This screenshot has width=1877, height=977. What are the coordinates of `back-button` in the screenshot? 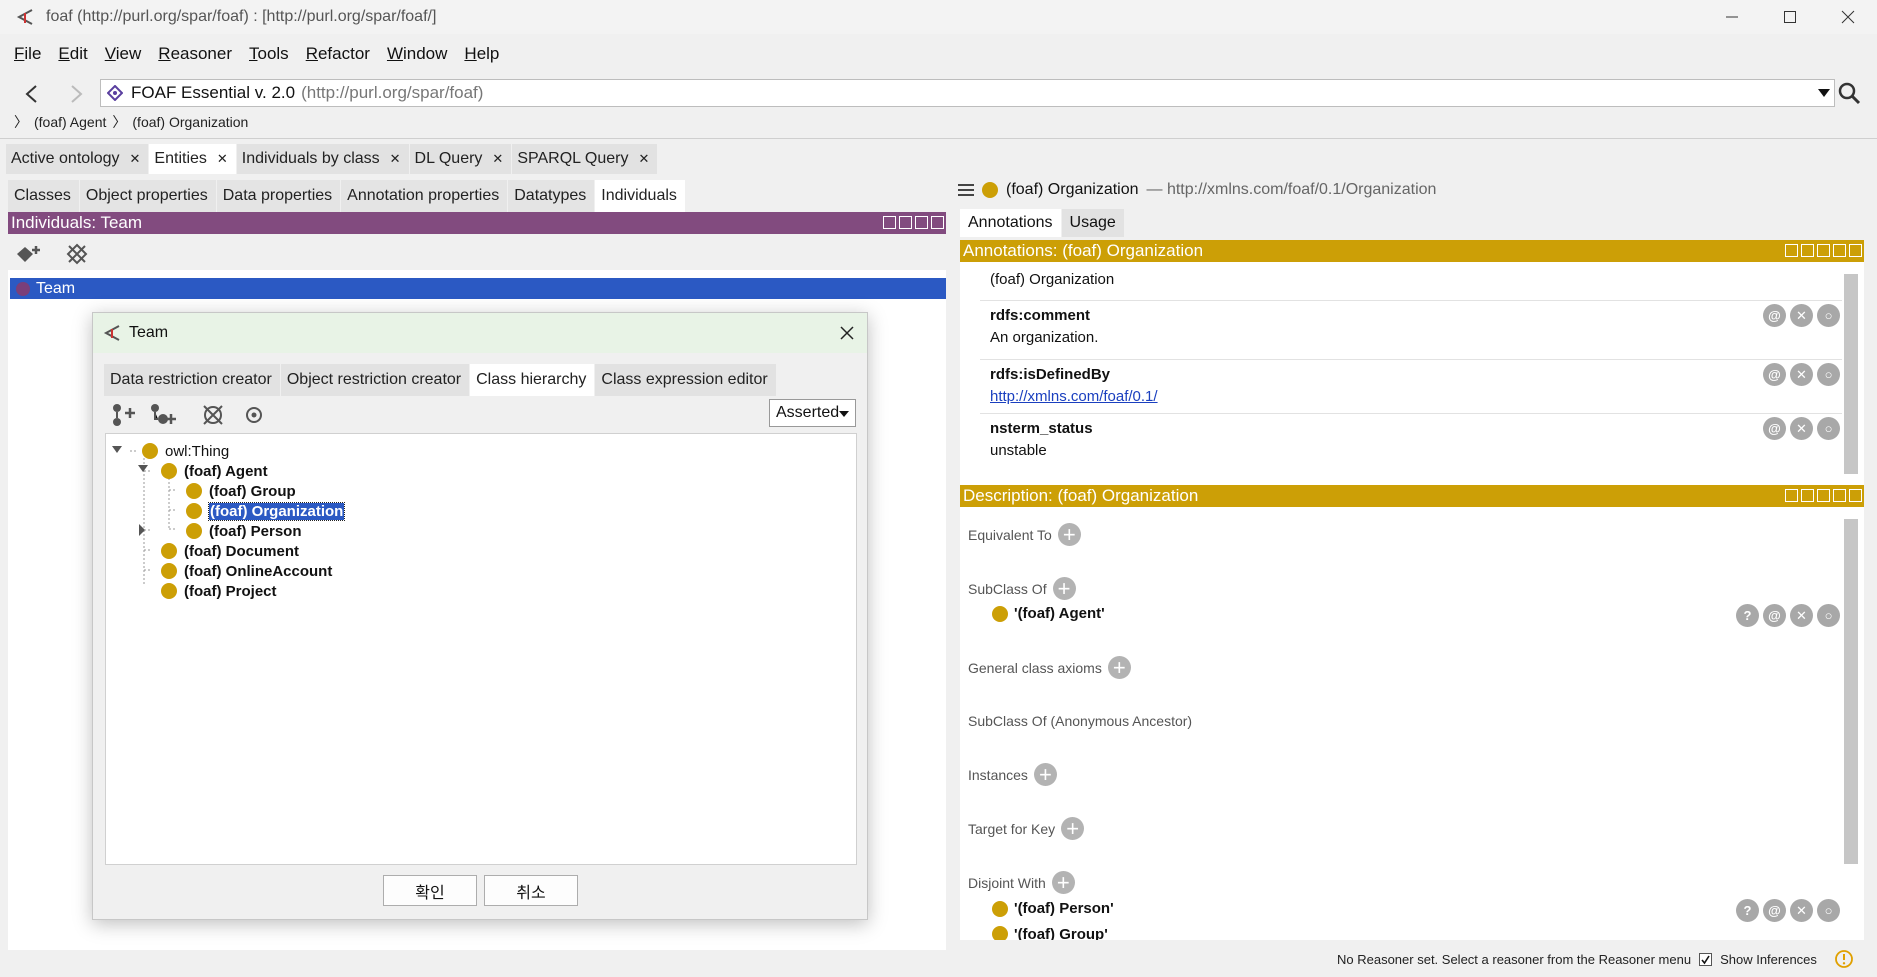 It's located at (32, 94).